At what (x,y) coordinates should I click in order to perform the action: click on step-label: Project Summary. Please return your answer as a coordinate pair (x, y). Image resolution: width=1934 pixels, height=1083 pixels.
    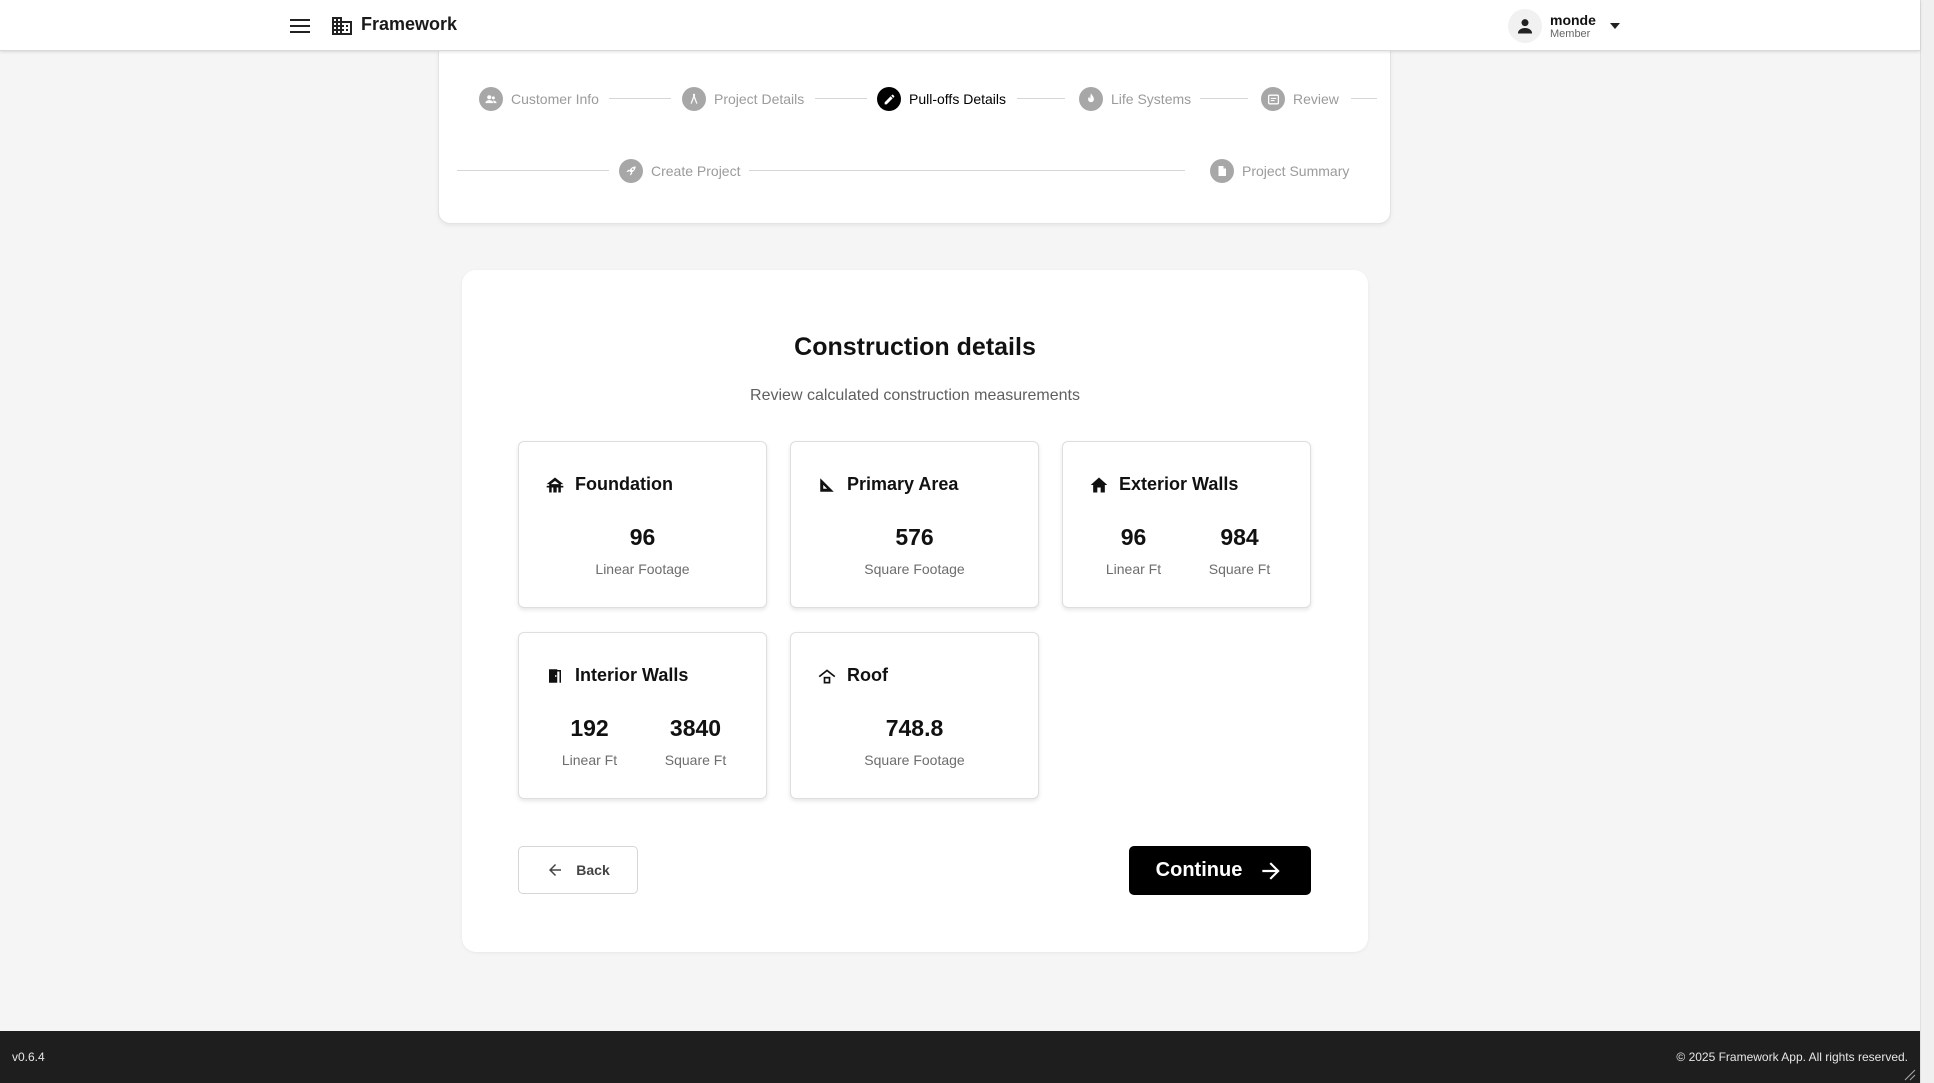
    Looking at the image, I should click on (1296, 171).